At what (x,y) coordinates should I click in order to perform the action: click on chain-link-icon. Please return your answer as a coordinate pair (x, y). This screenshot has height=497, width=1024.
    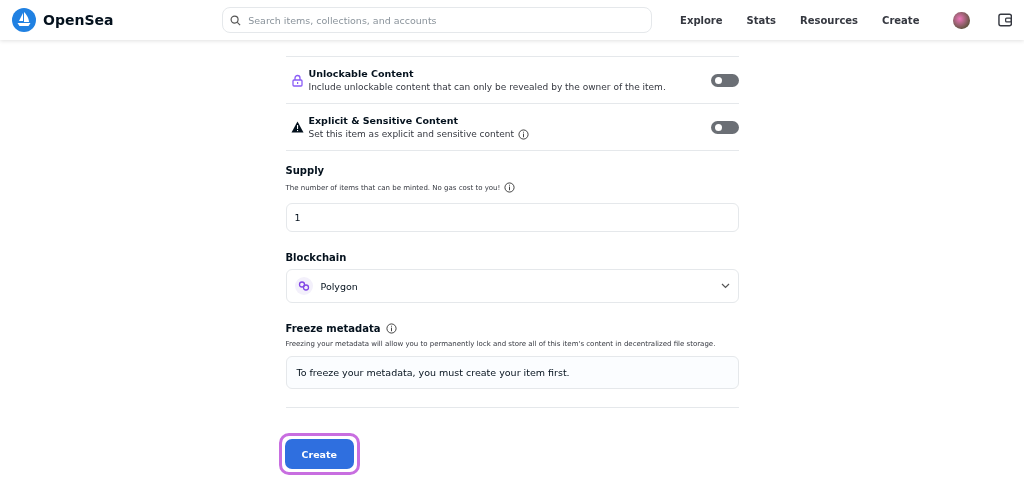
    Looking at the image, I should click on (303, 286).